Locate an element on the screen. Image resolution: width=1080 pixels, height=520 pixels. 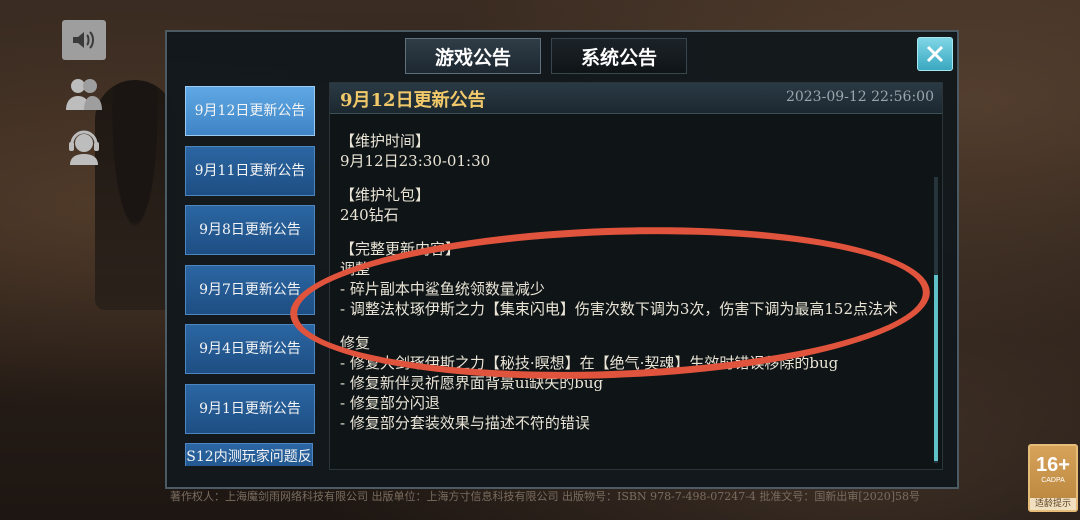
age-rating-badge: 16+ CADPA 适龄提示 is located at coordinates (1053, 478).